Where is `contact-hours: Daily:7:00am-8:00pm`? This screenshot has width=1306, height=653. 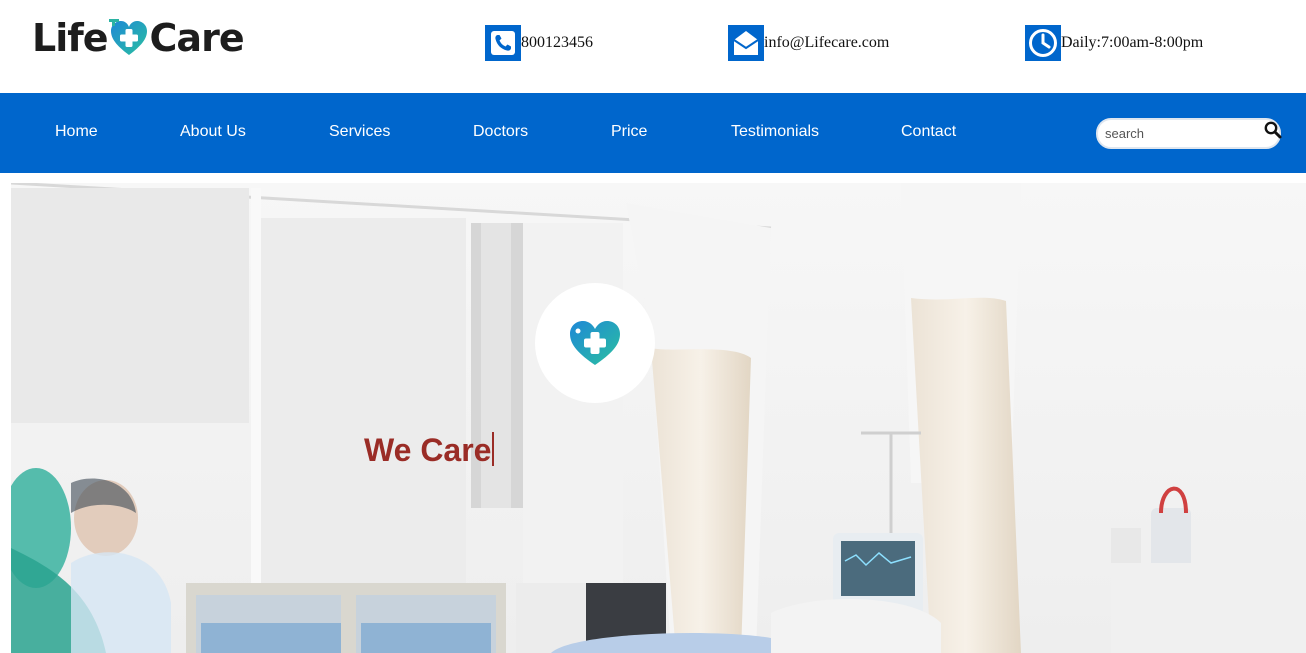 contact-hours: Daily:7:00am-8:00pm is located at coordinates (1114, 43).